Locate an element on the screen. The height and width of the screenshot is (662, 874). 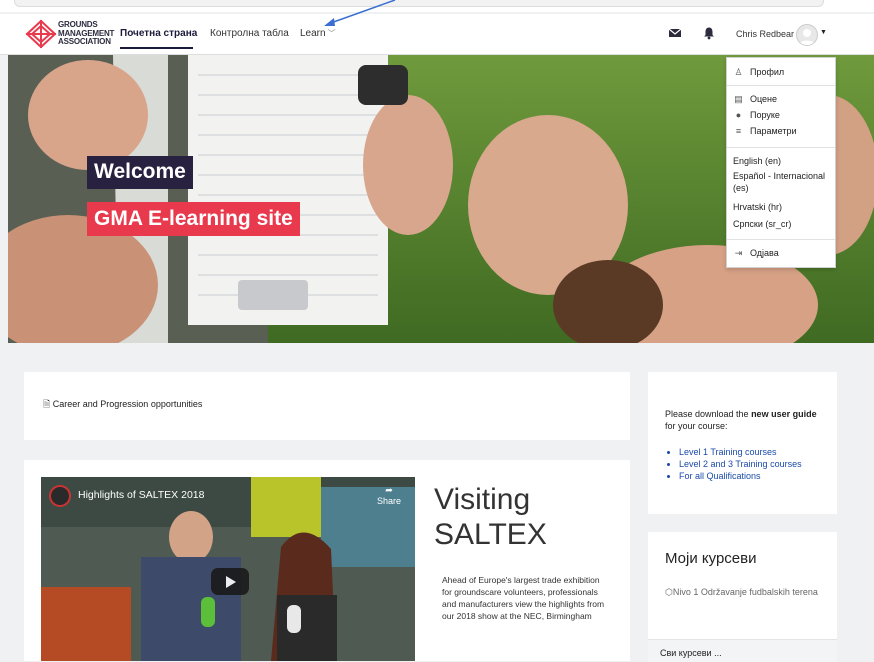
menu-lang-es: Español - Internacional (es) is located at coordinates (782, 182).